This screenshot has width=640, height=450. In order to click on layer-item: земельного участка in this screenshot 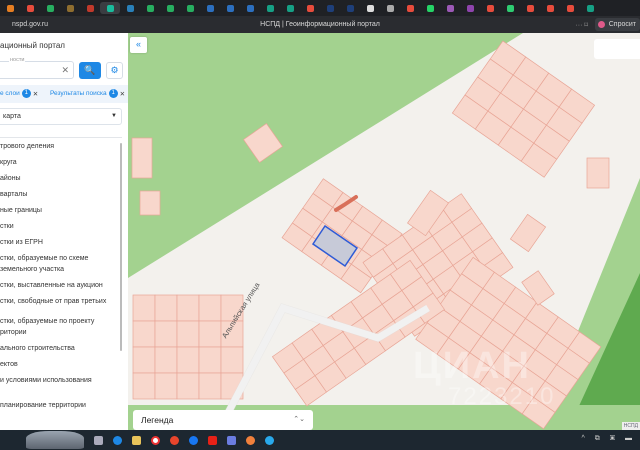, I will do `click(32, 269)`.